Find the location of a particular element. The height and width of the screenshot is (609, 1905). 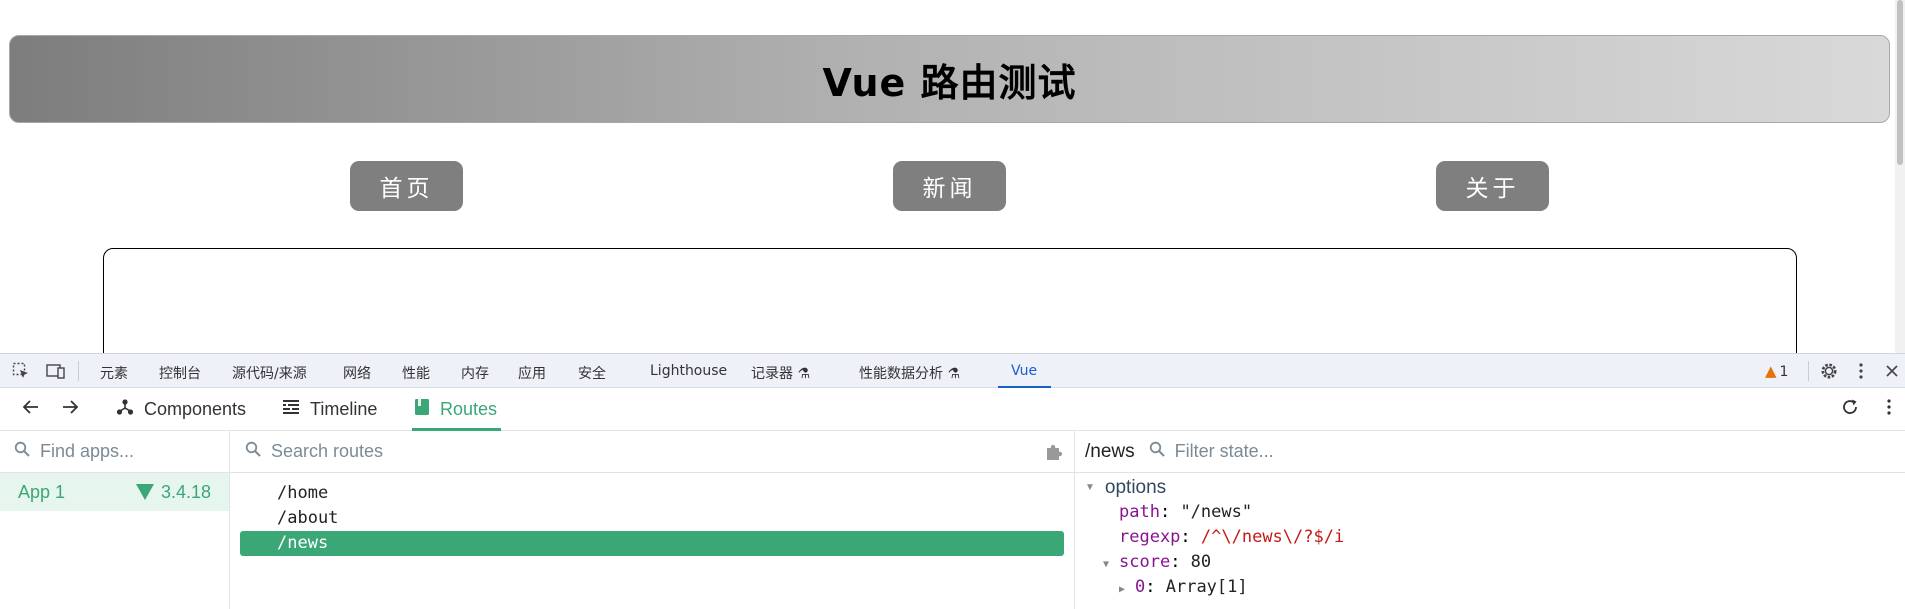

tab-components-label: Components is located at coordinates (195, 409).